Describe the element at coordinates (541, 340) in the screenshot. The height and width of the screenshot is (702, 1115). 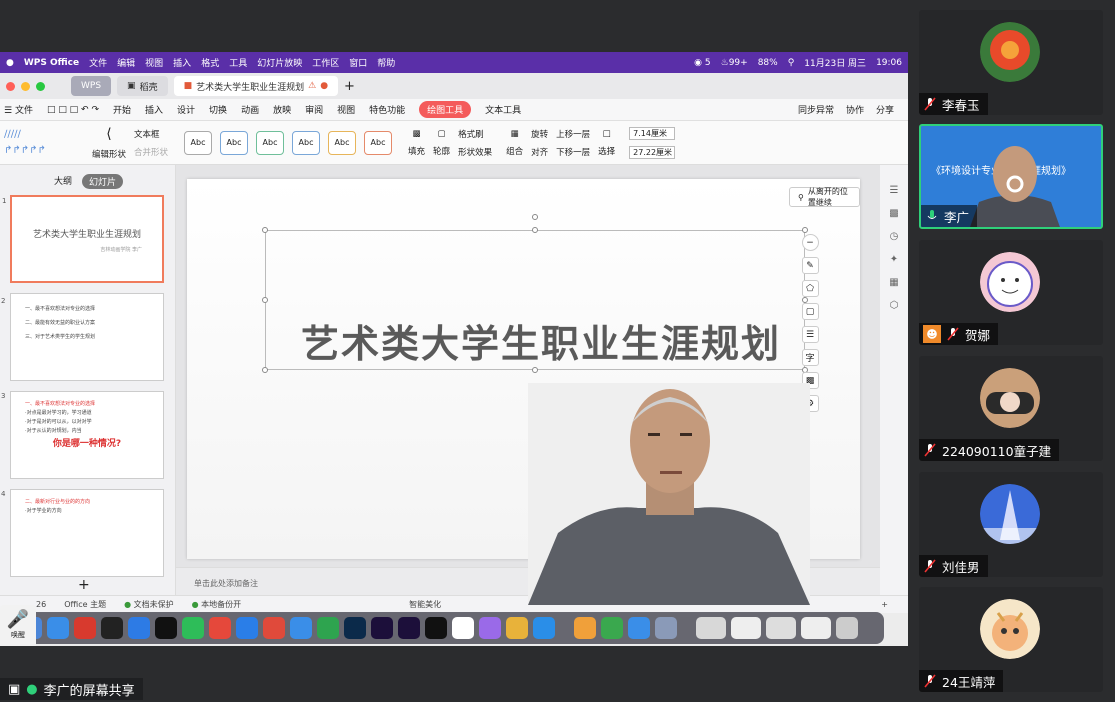
I see `slide-title: 艺术类大学生职业生涯规划` at that location.